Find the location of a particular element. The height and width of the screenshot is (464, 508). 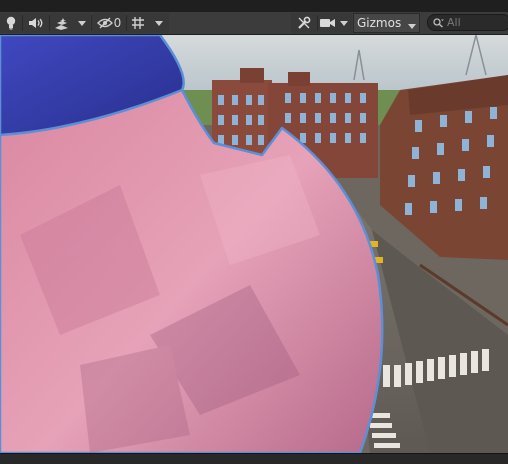

camera-button is located at coordinates (327, 23).